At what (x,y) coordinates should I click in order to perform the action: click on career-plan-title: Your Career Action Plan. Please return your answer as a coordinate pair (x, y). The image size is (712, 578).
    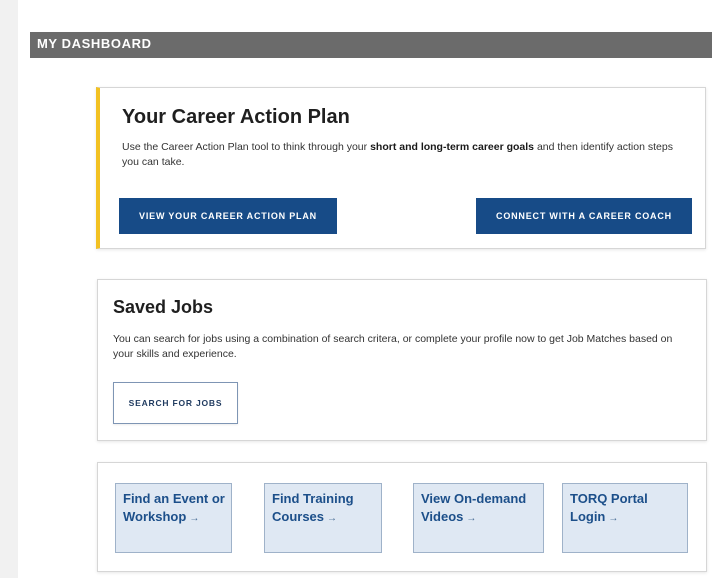
    Looking at the image, I should click on (236, 117).